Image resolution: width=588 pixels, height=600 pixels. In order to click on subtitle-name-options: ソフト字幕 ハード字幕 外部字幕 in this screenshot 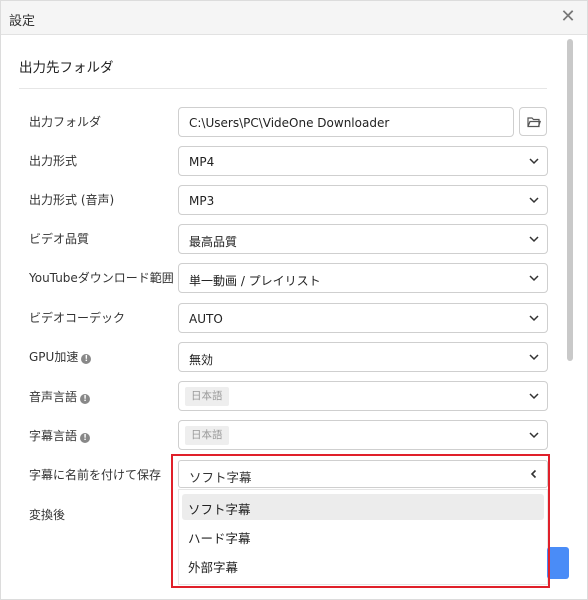, I will do `click(363, 537)`.